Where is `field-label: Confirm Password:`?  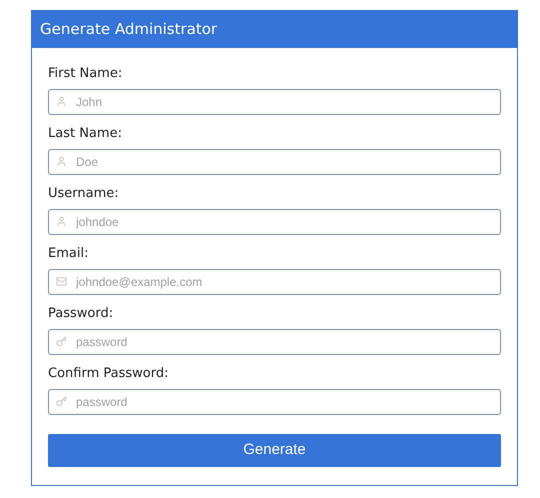
field-label: Confirm Password: is located at coordinates (109, 373).